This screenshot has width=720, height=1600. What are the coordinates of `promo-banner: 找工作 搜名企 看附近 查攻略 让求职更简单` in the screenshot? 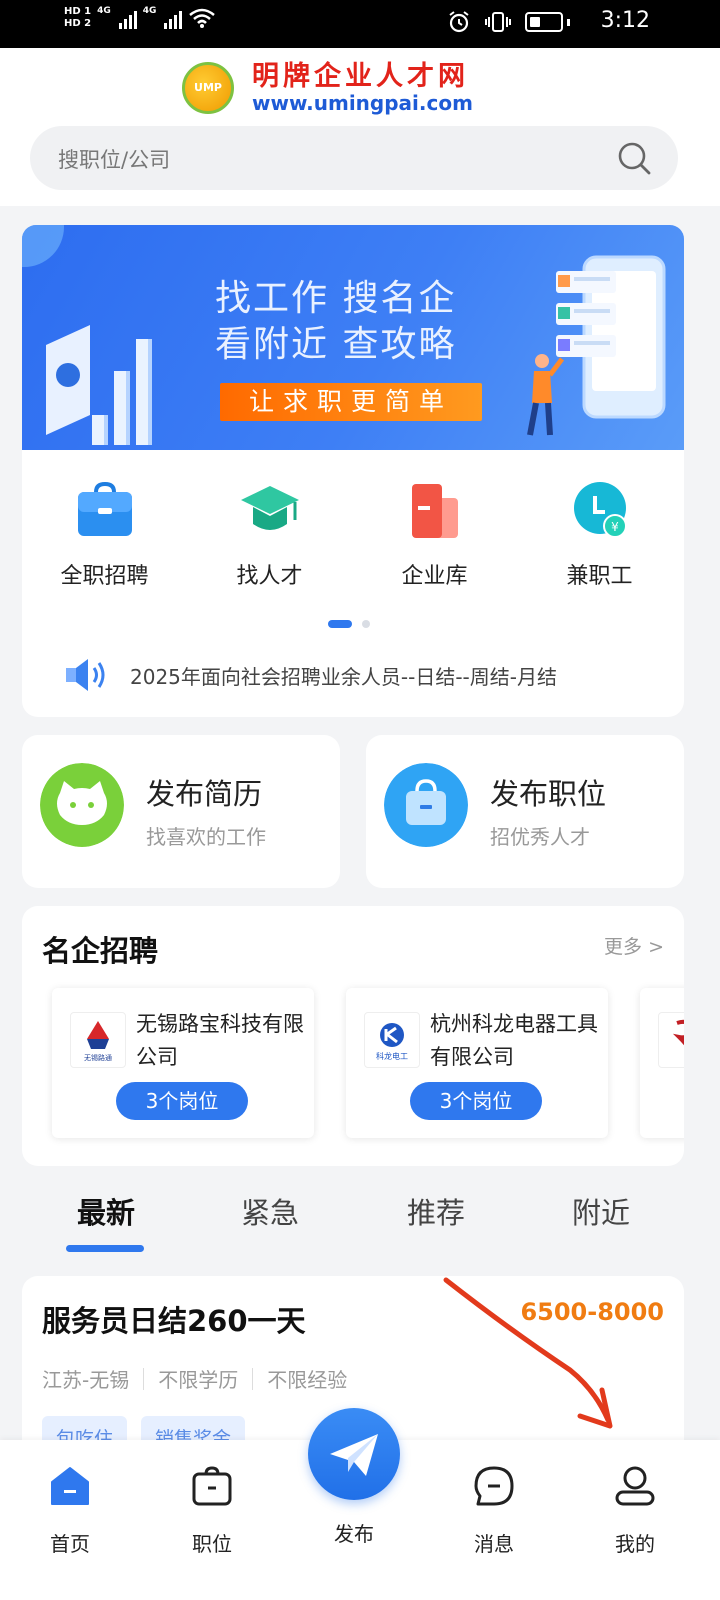 It's located at (353, 337).